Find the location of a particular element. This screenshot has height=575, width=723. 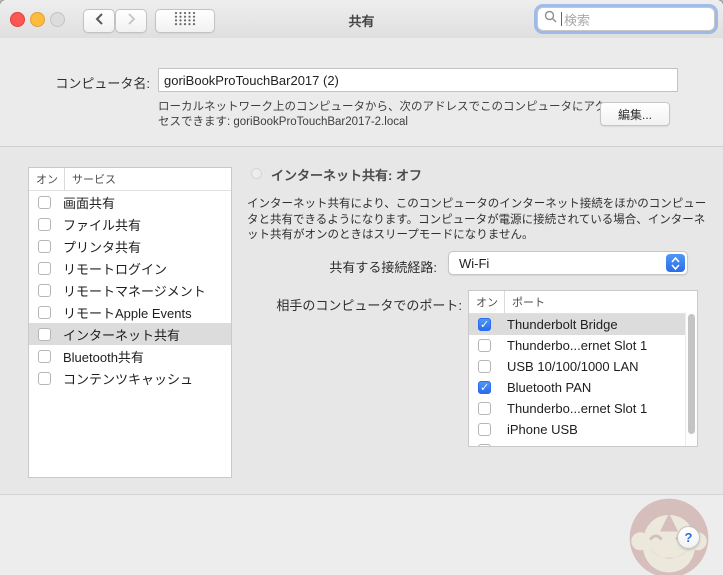

service-row: インターネット共有 is located at coordinates (130, 334).